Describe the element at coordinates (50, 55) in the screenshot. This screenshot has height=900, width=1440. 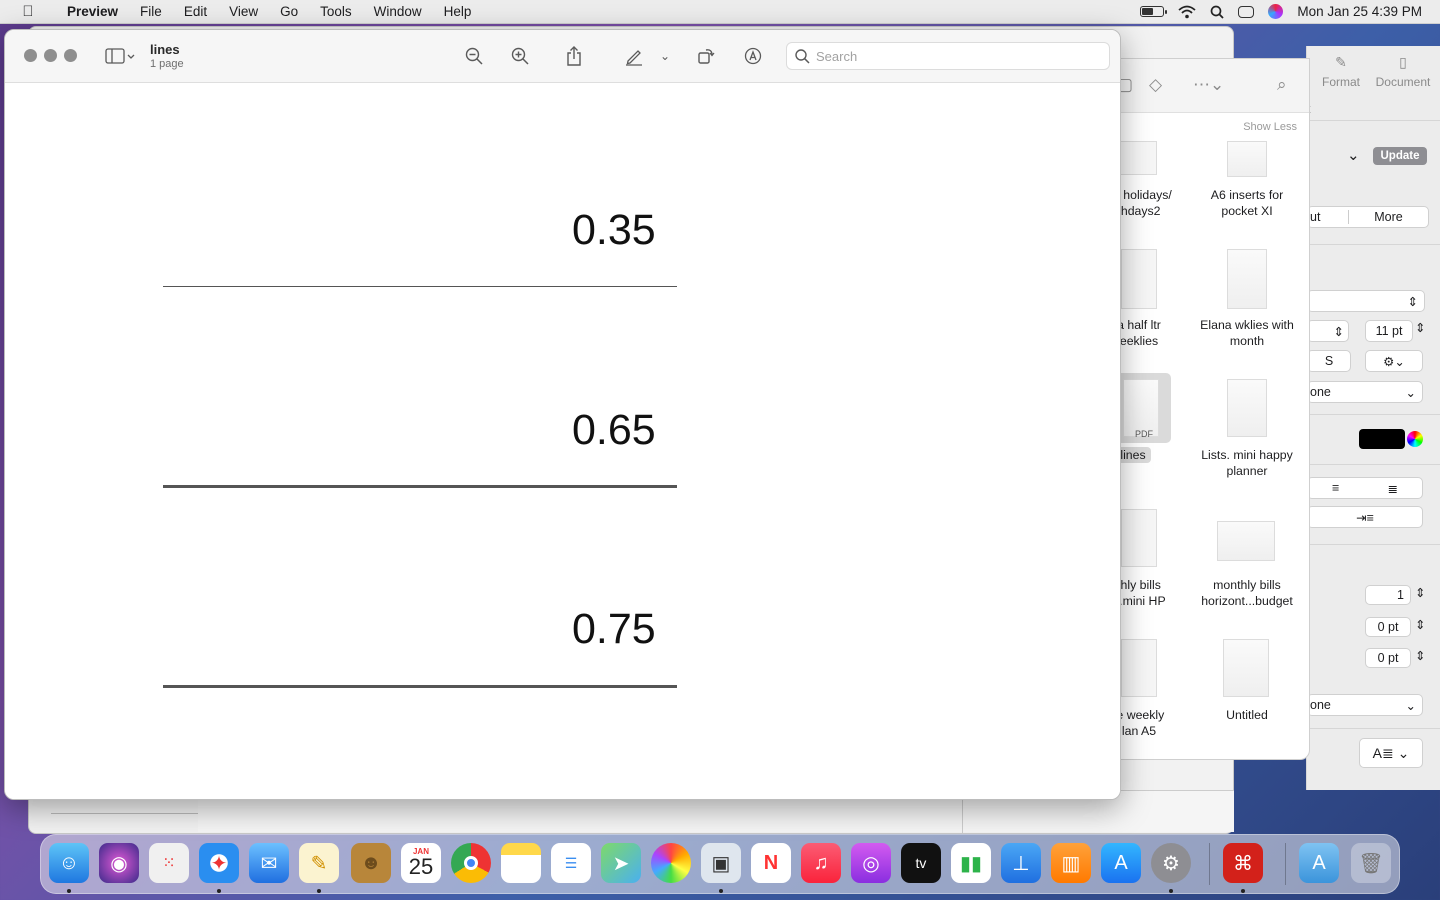
I see `minimize-button` at that location.